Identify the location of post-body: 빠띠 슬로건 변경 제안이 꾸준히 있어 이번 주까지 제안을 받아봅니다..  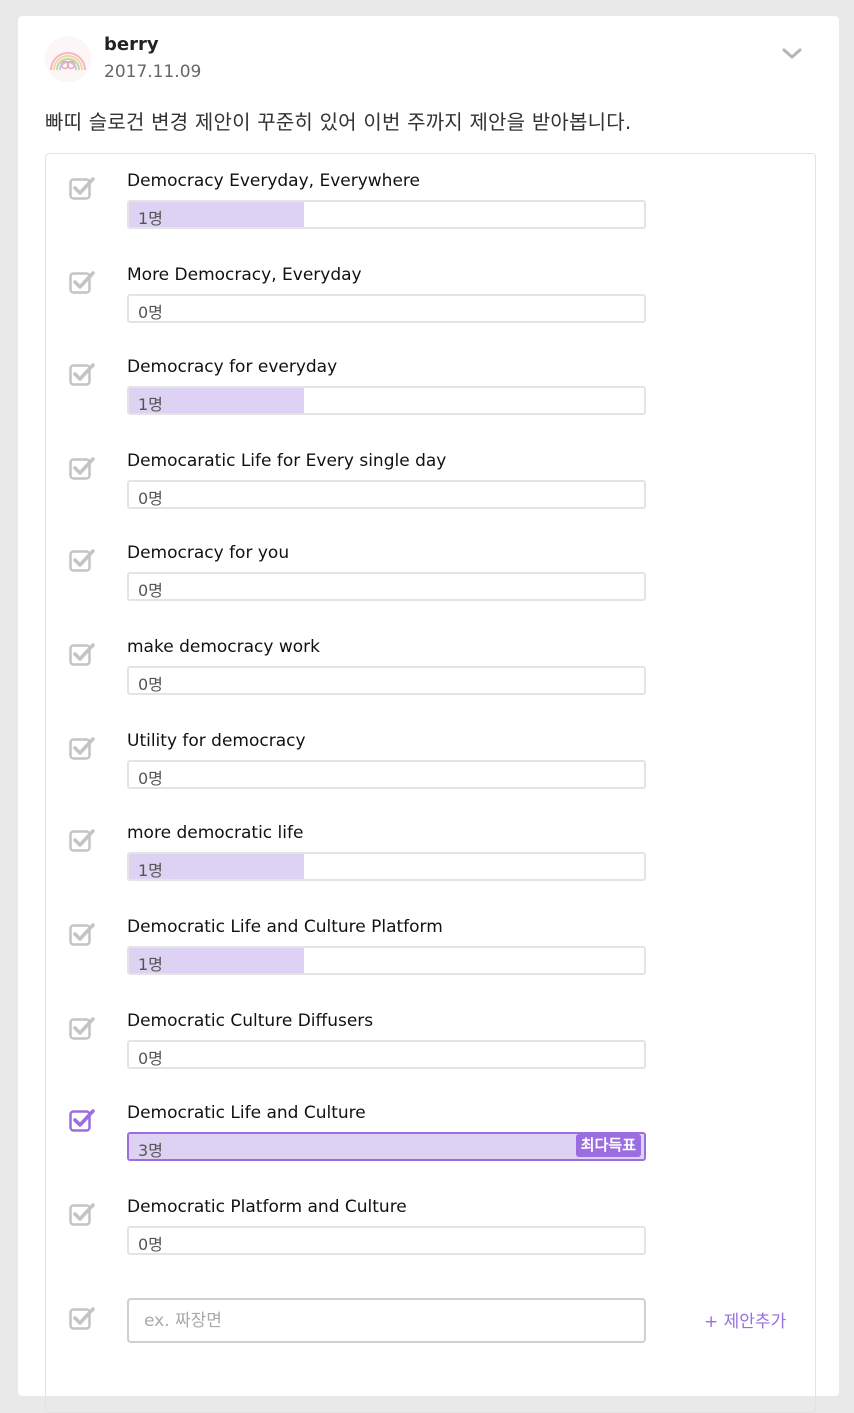
(338, 122).